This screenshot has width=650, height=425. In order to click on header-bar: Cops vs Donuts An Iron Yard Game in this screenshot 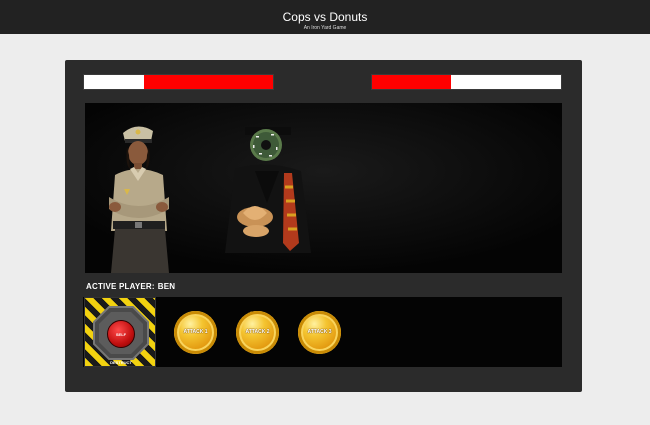, I will do `click(325, 17)`.